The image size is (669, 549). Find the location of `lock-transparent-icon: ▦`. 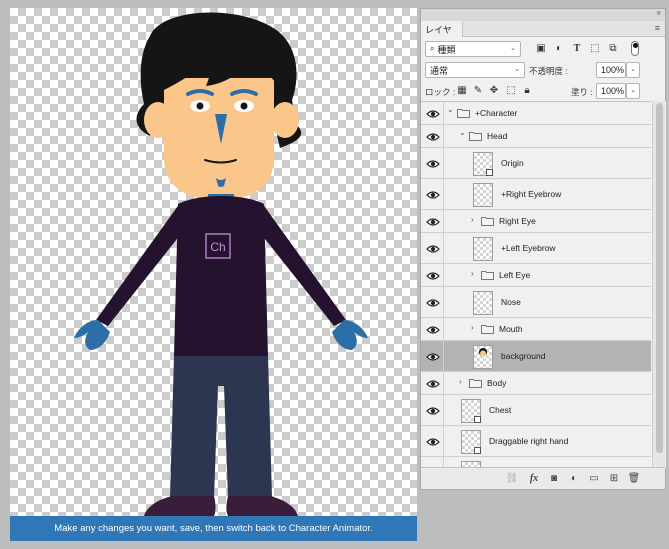

lock-transparent-icon: ▦ is located at coordinates (462, 91).